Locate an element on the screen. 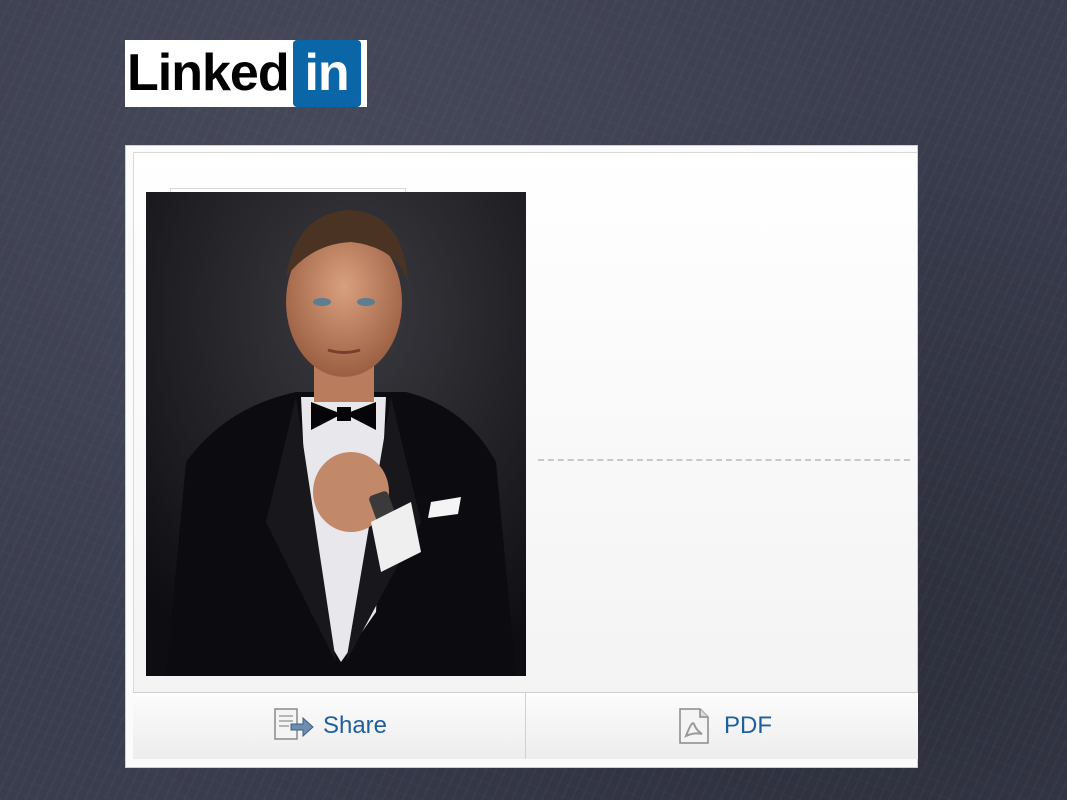  logo-in-box: in is located at coordinates (326, 73).